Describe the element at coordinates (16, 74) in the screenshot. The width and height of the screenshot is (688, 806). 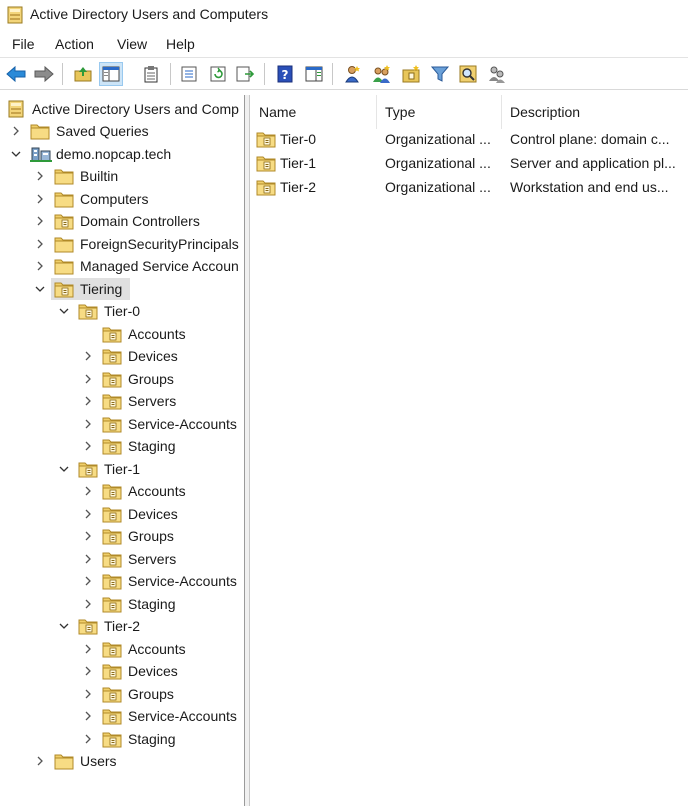
I see `back-icon` at that location.